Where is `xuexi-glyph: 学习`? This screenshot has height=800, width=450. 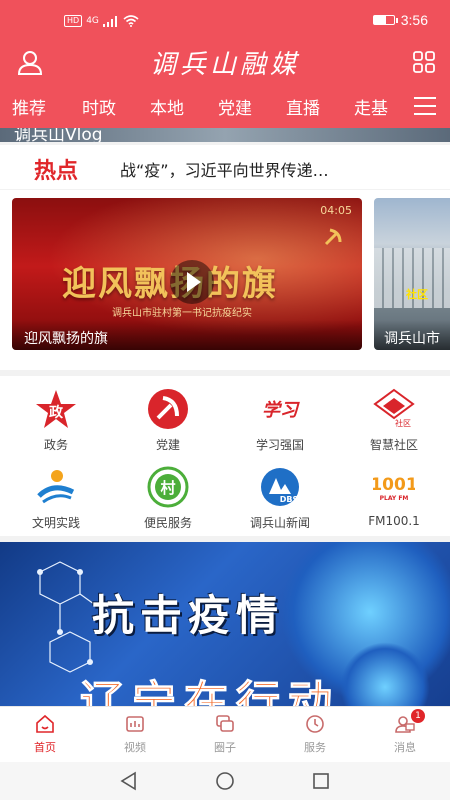
xuexi-glyph: 学习 is located at coordinates (281, 410).